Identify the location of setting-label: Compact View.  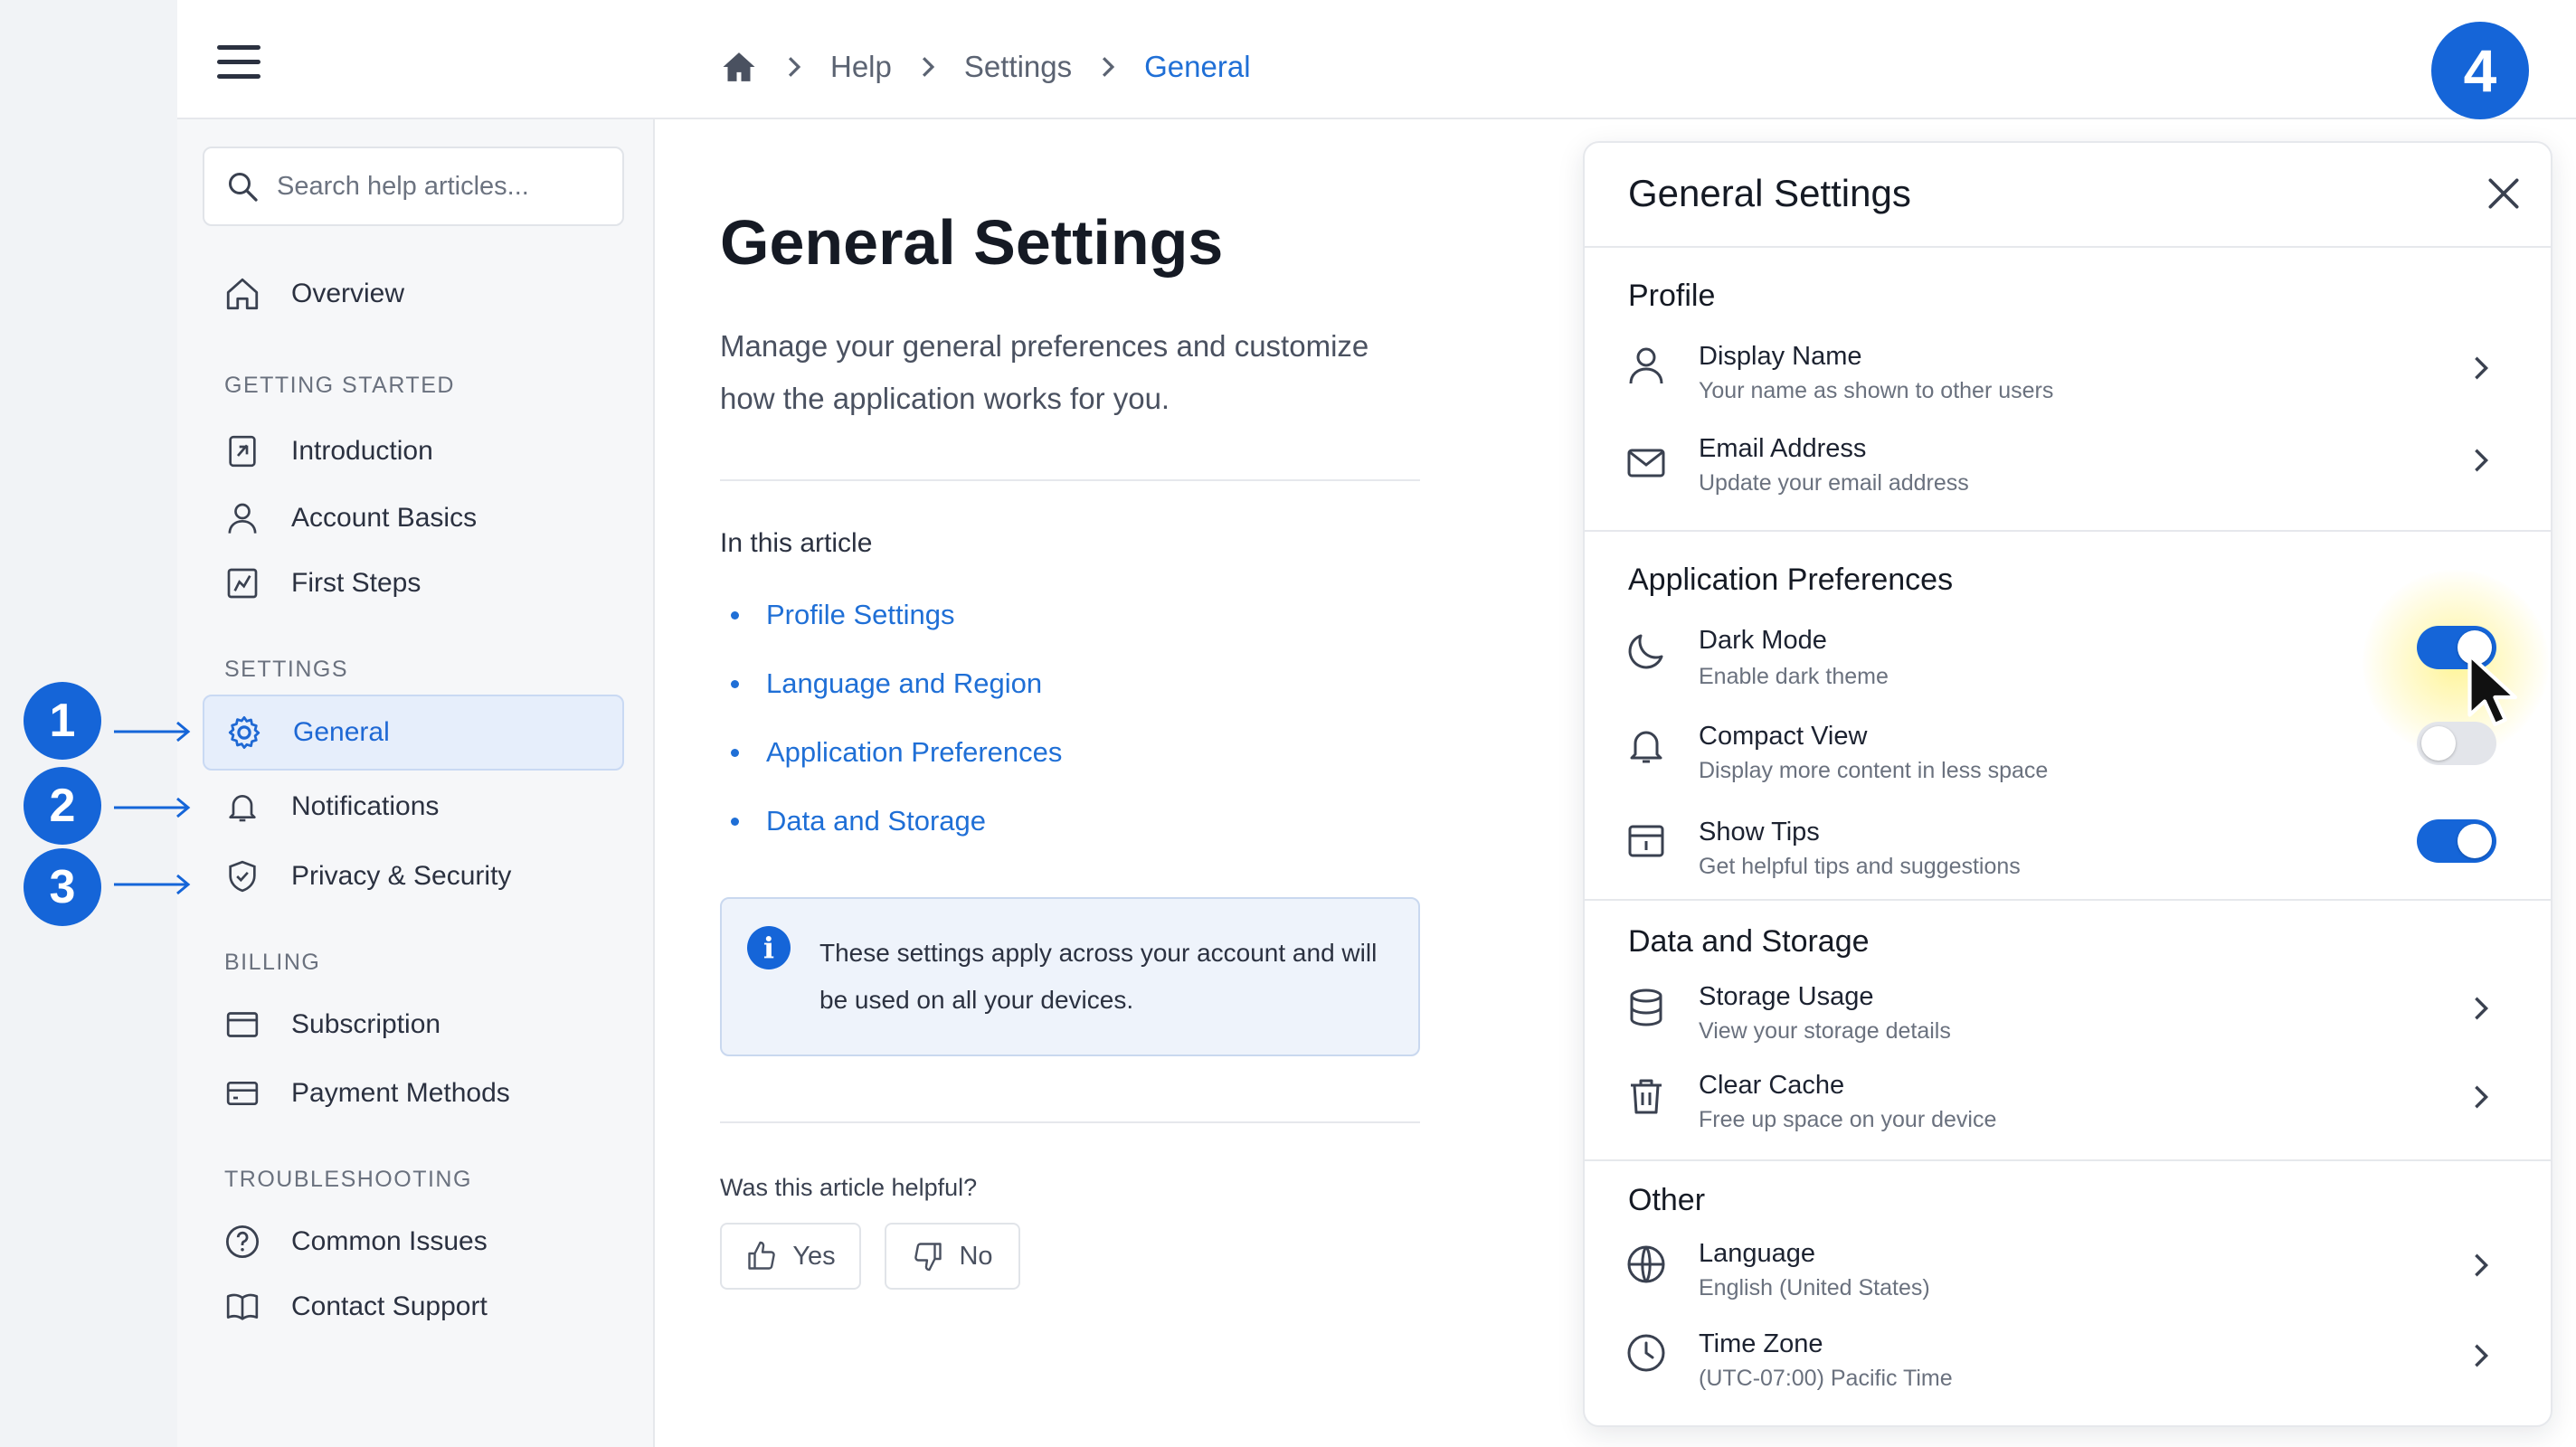
(1783, 736).